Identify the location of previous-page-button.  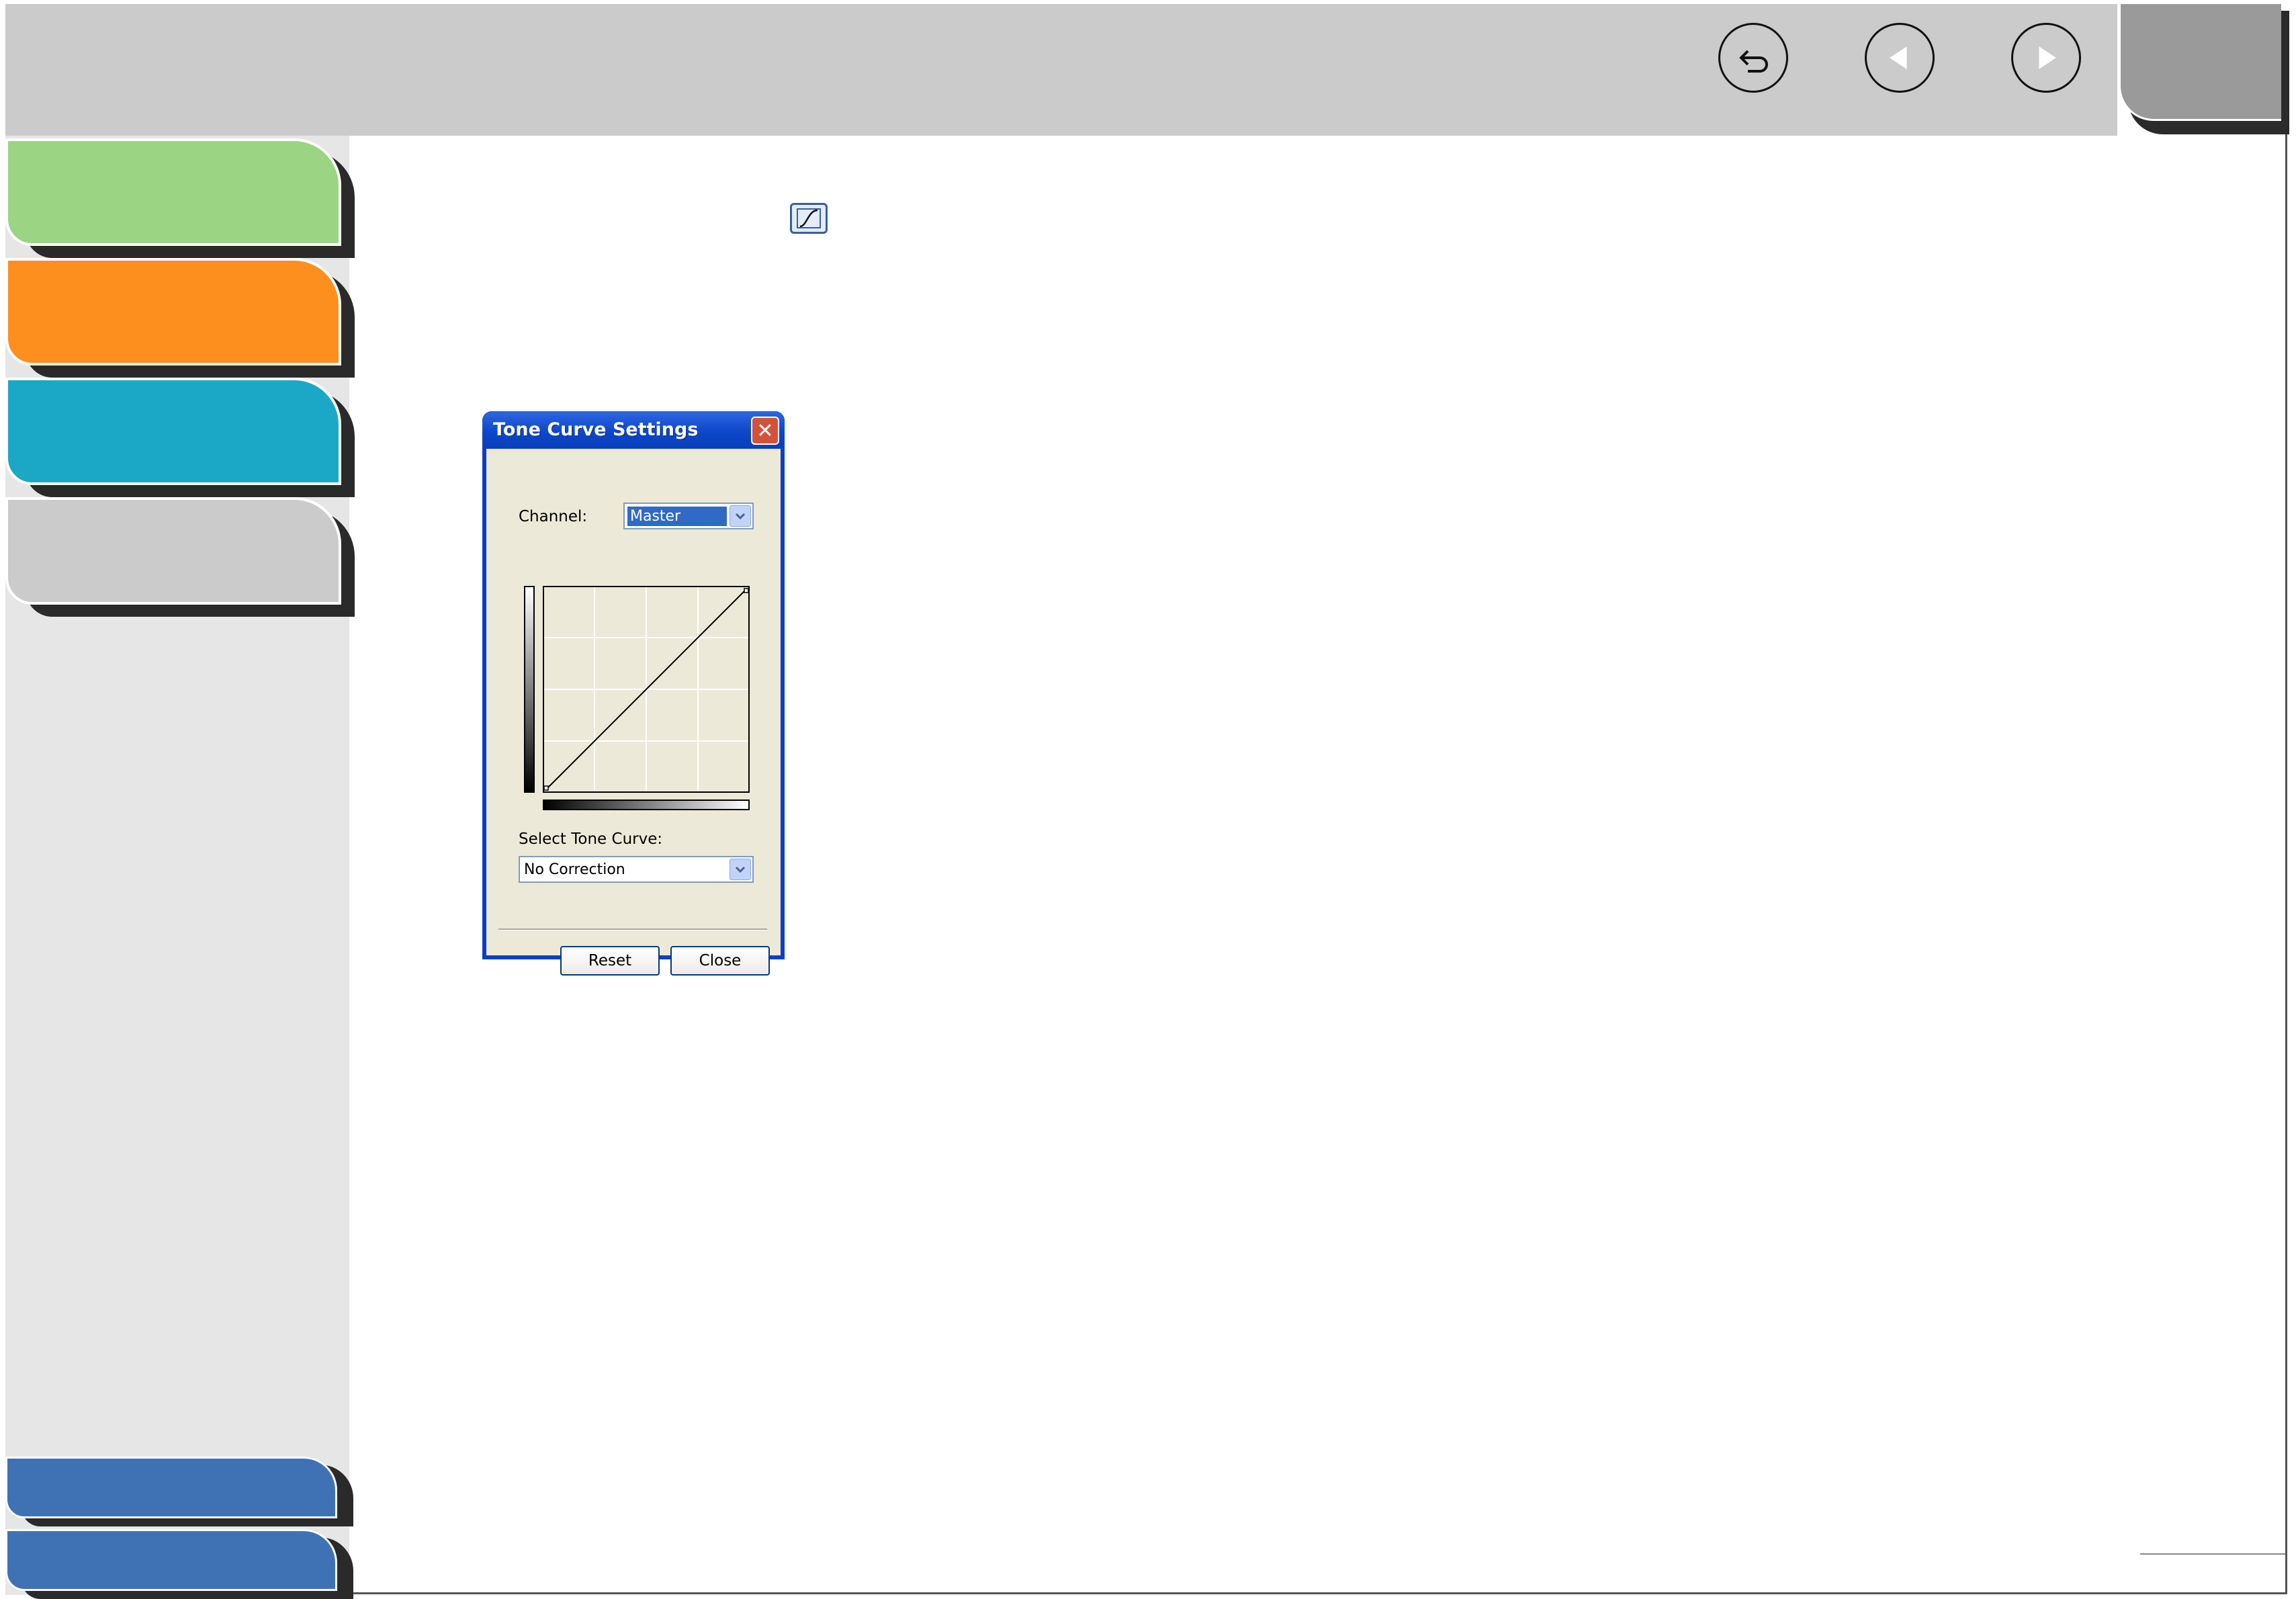
(1900, 58).